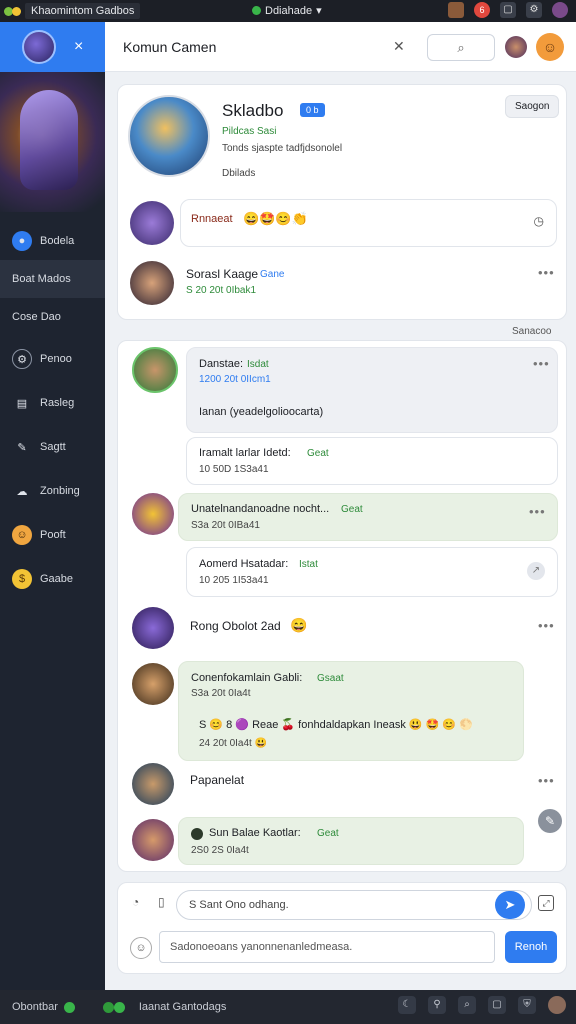 The height and width of the screenshot is (1024, 576). What do you see at coordinates (560, 10) in the screenshot?
I see `profile-icon` at bounding box center [560, 10].